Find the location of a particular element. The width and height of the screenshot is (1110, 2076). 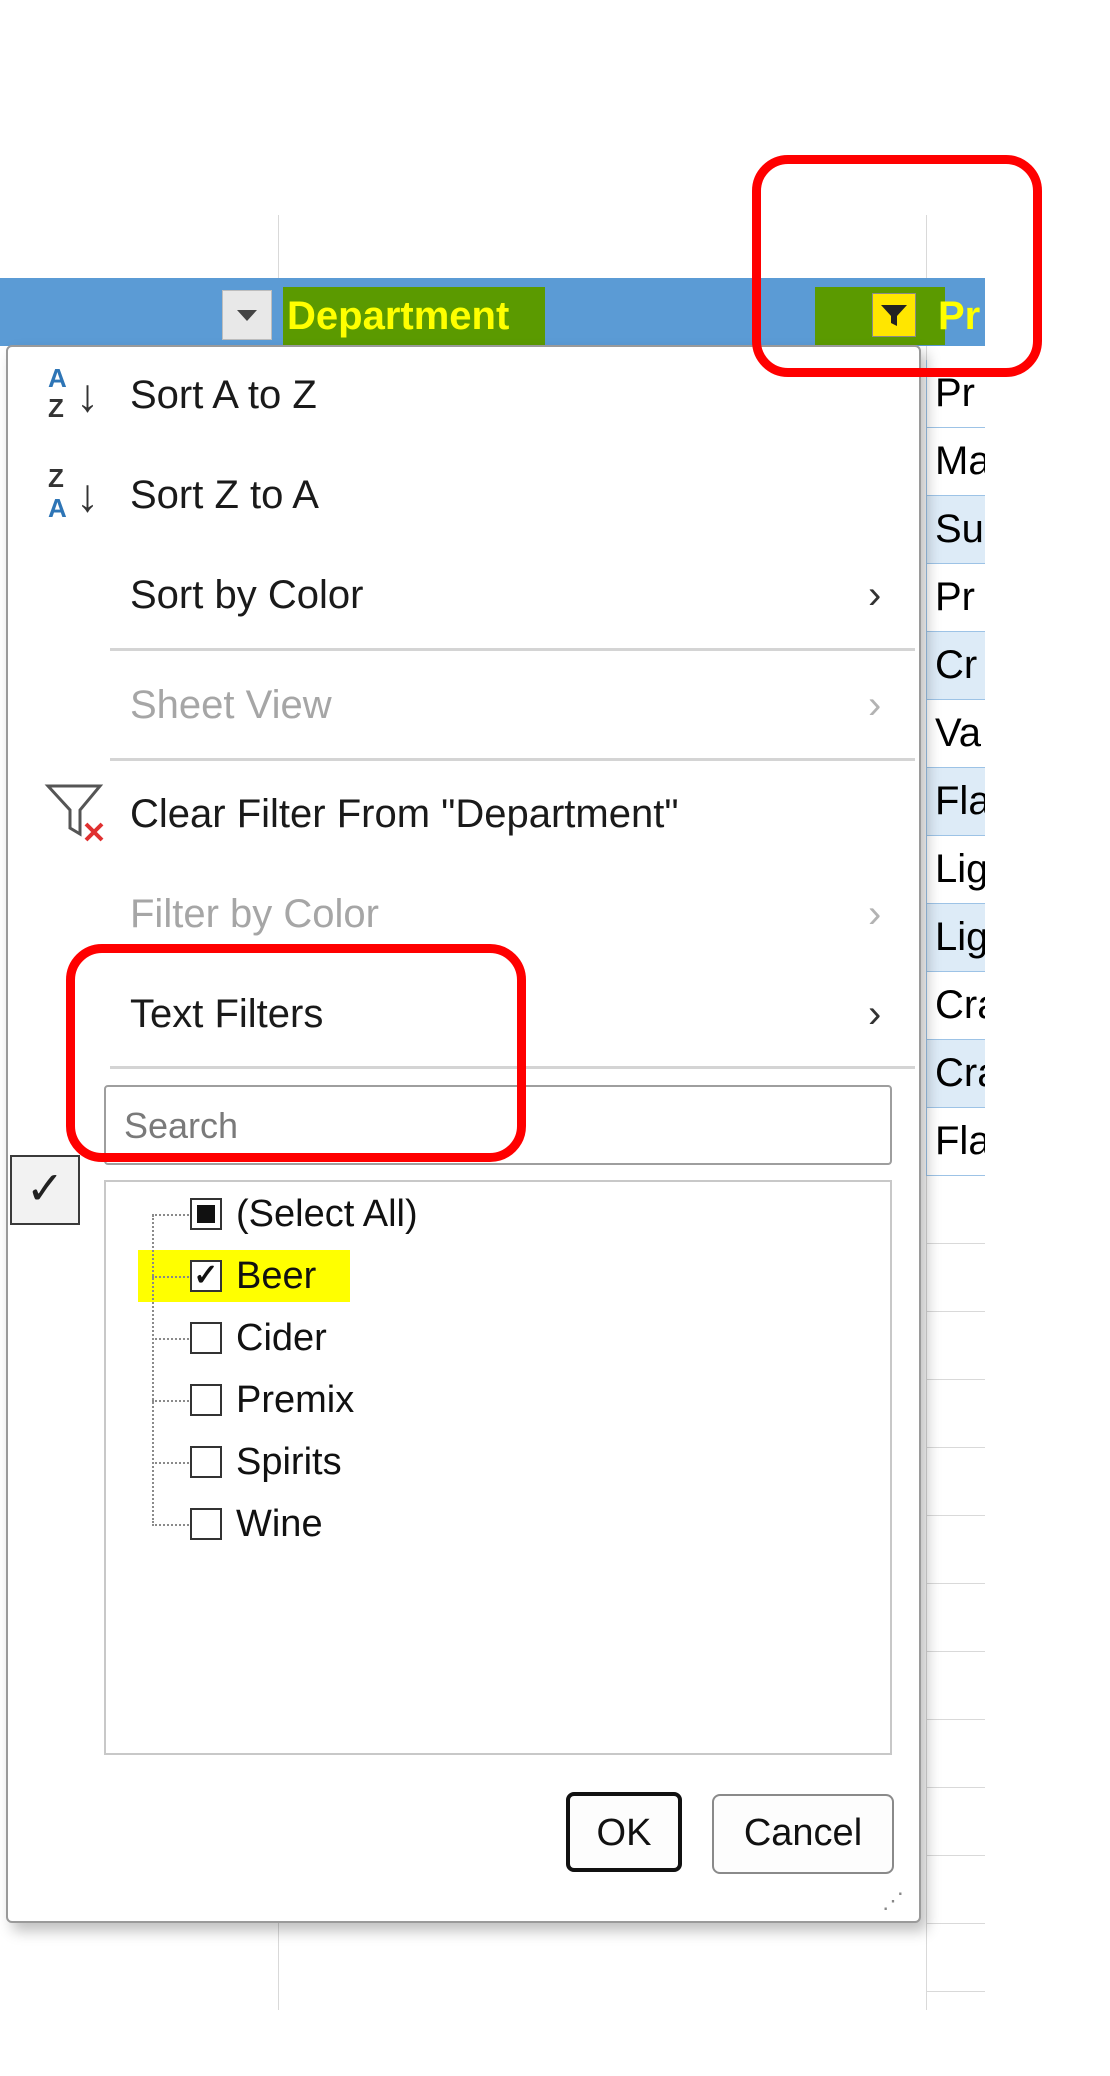

table-cell: Su is located at coordinates (955, 530).